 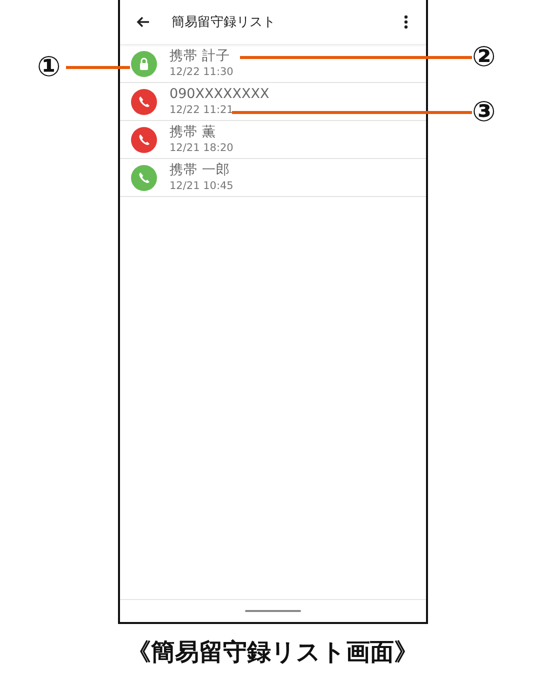 What do you see at coordinates (98, 67) in the screenshot?
I see `leader-line` at bounding box center [98, 67].